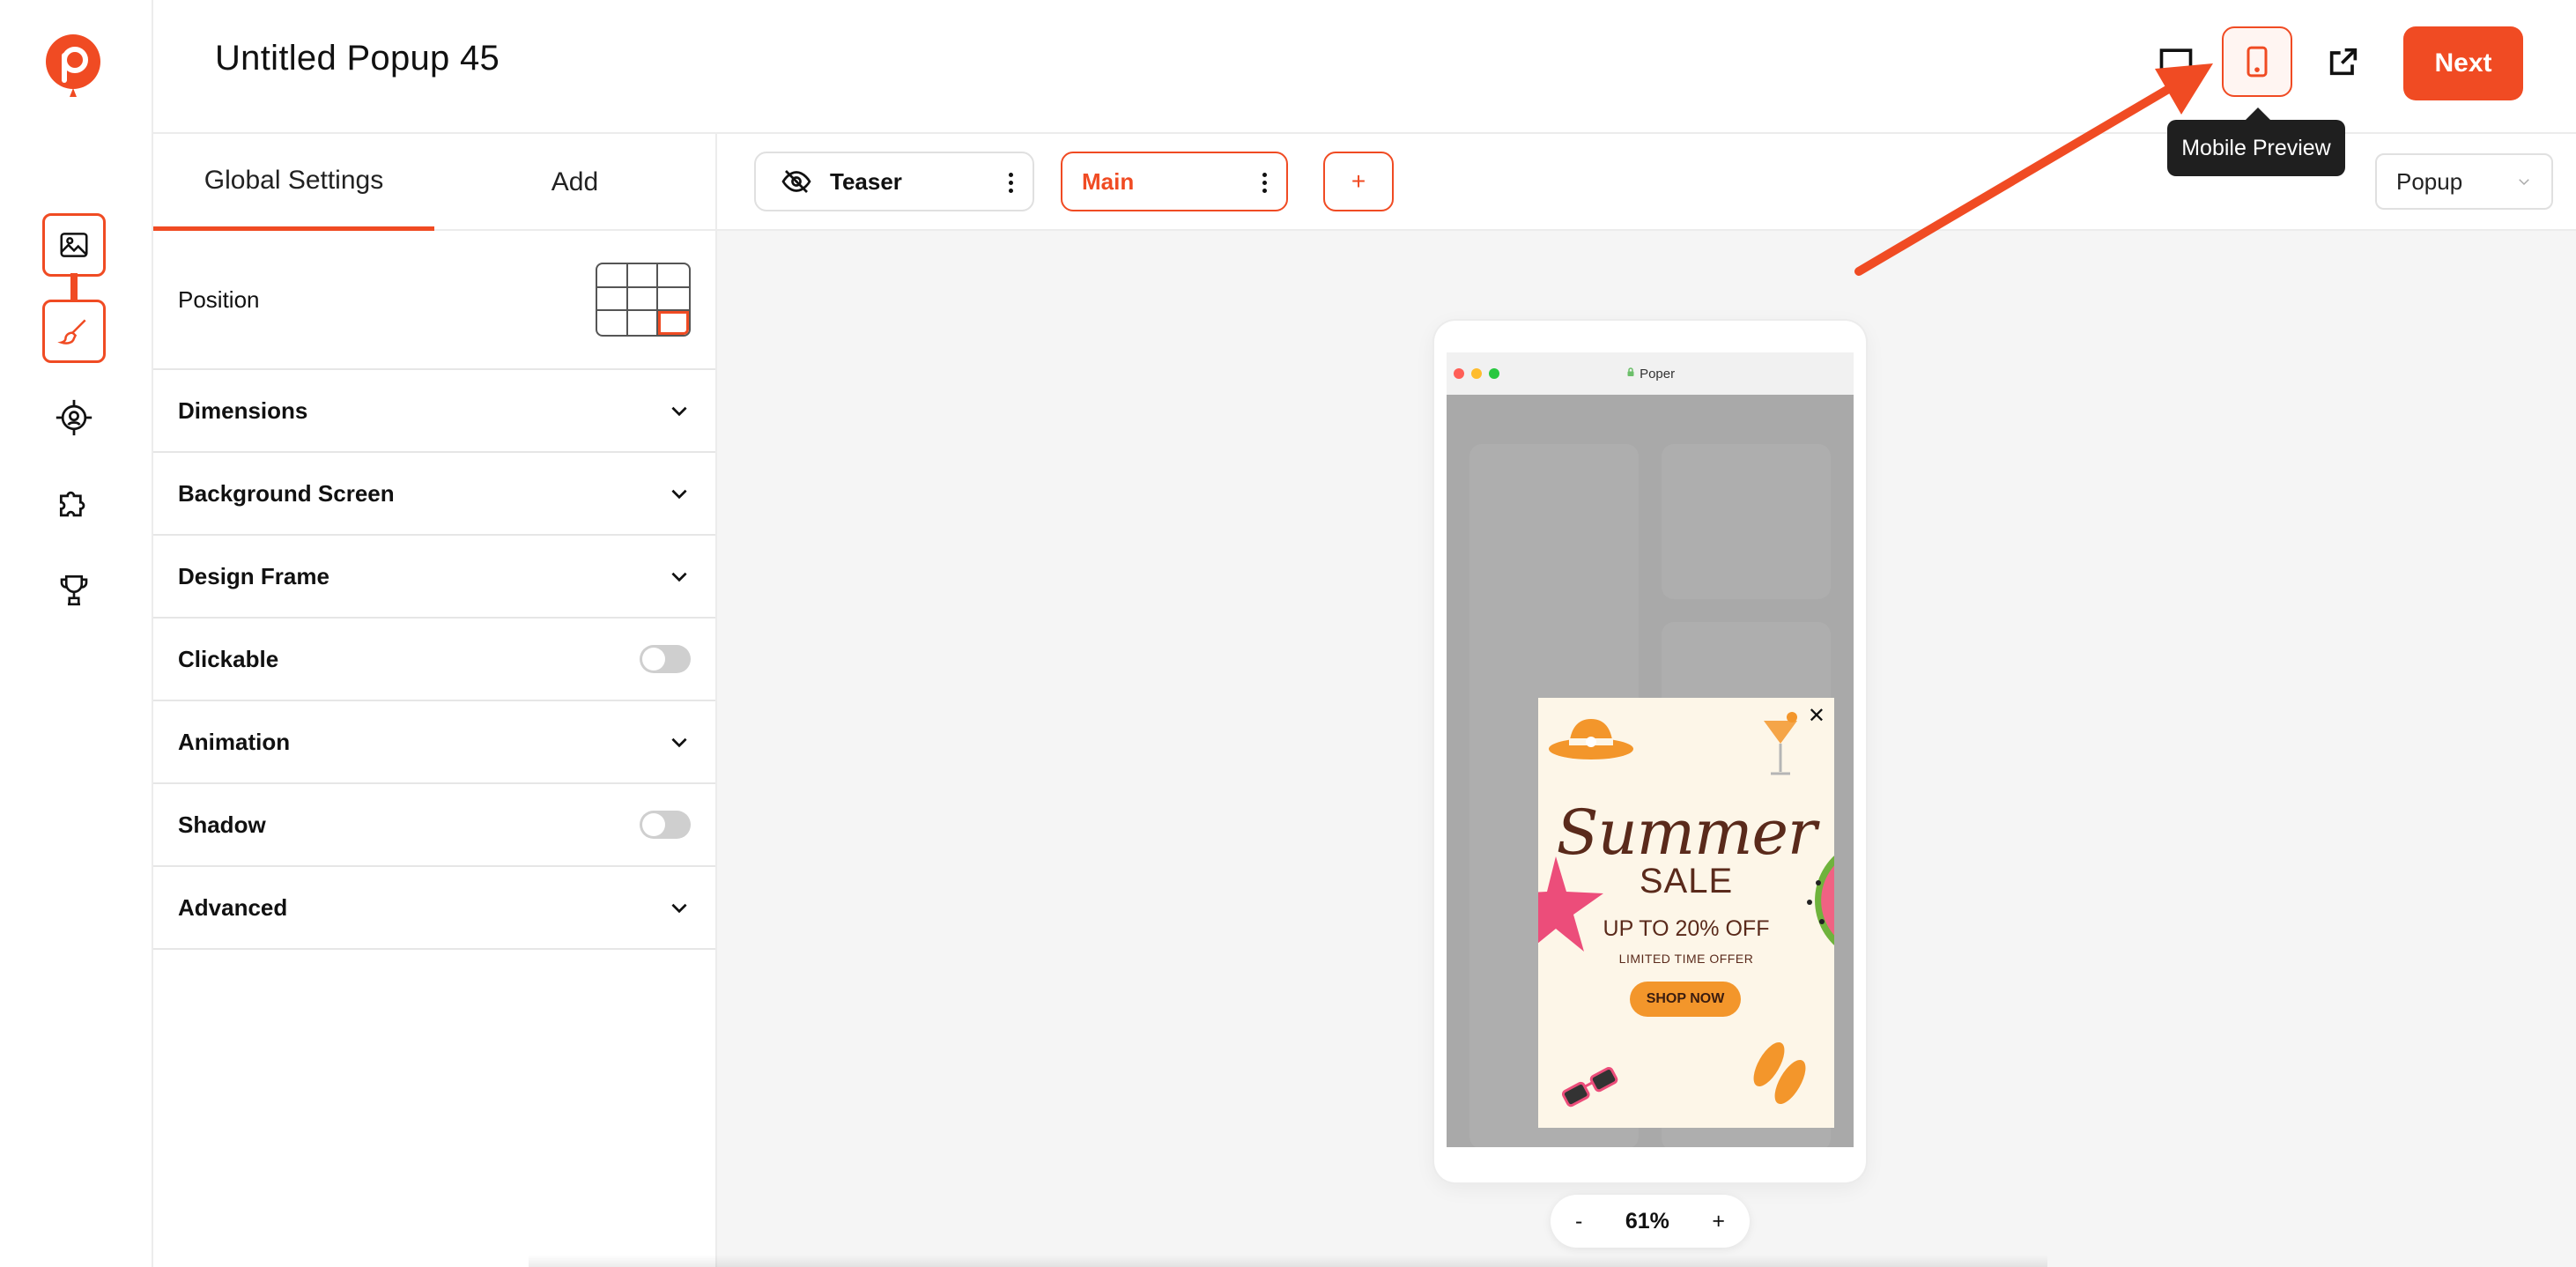  What do you see at coordinates (1719, 1221) in the screenshot?
I see `zoom-in-button: +` at bounding box center [1719, 1221].